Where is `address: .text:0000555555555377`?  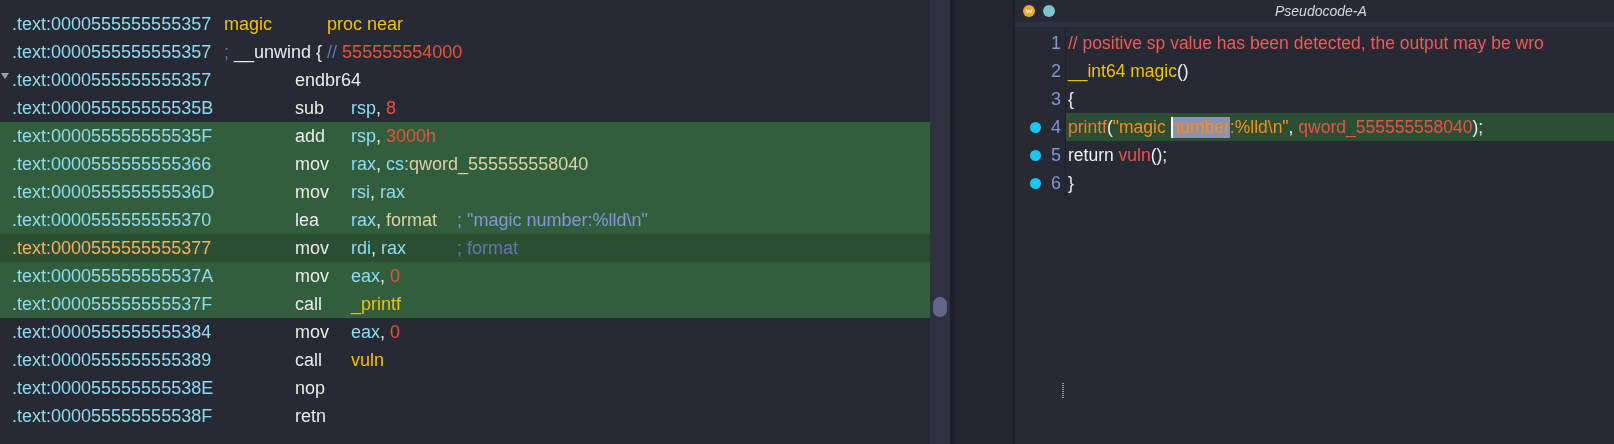
address: .text:0000555555555377 is located at coordinates (112, 248).